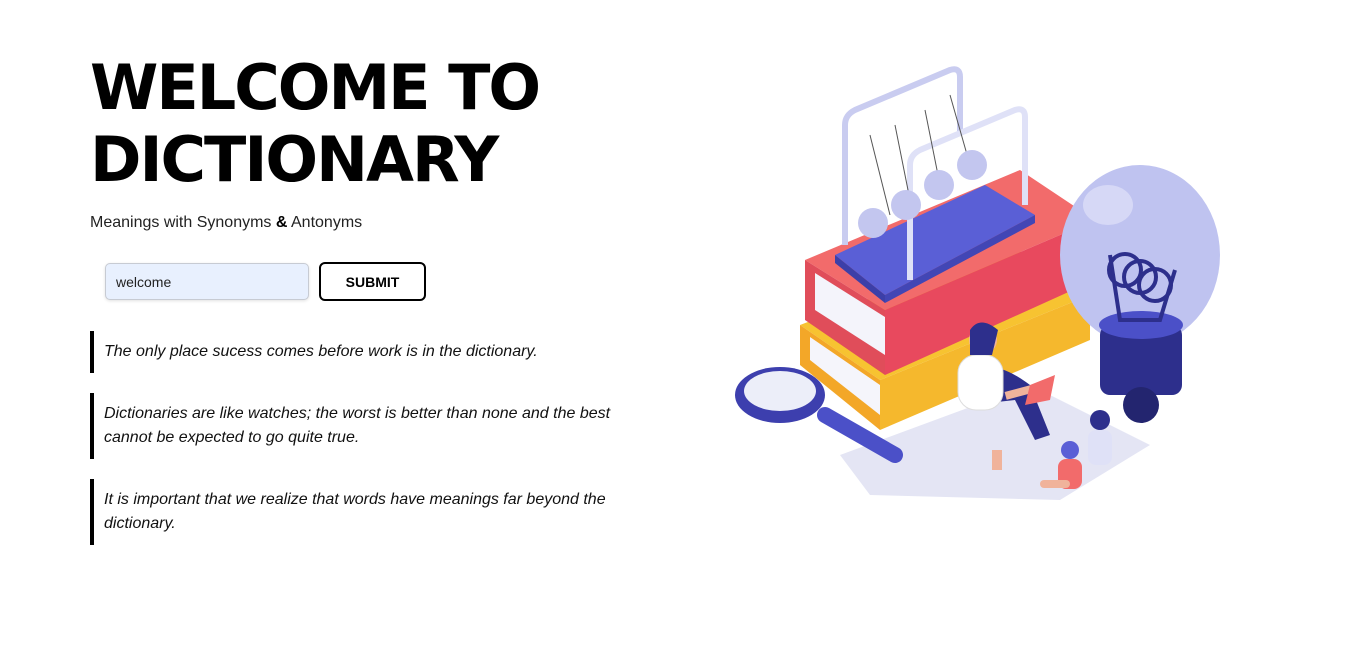 Image resolution: width=1366 pixels, height=657 pixels. I want to click on page-title: WELCOME TO DICTIONARY, so click(380, 124).